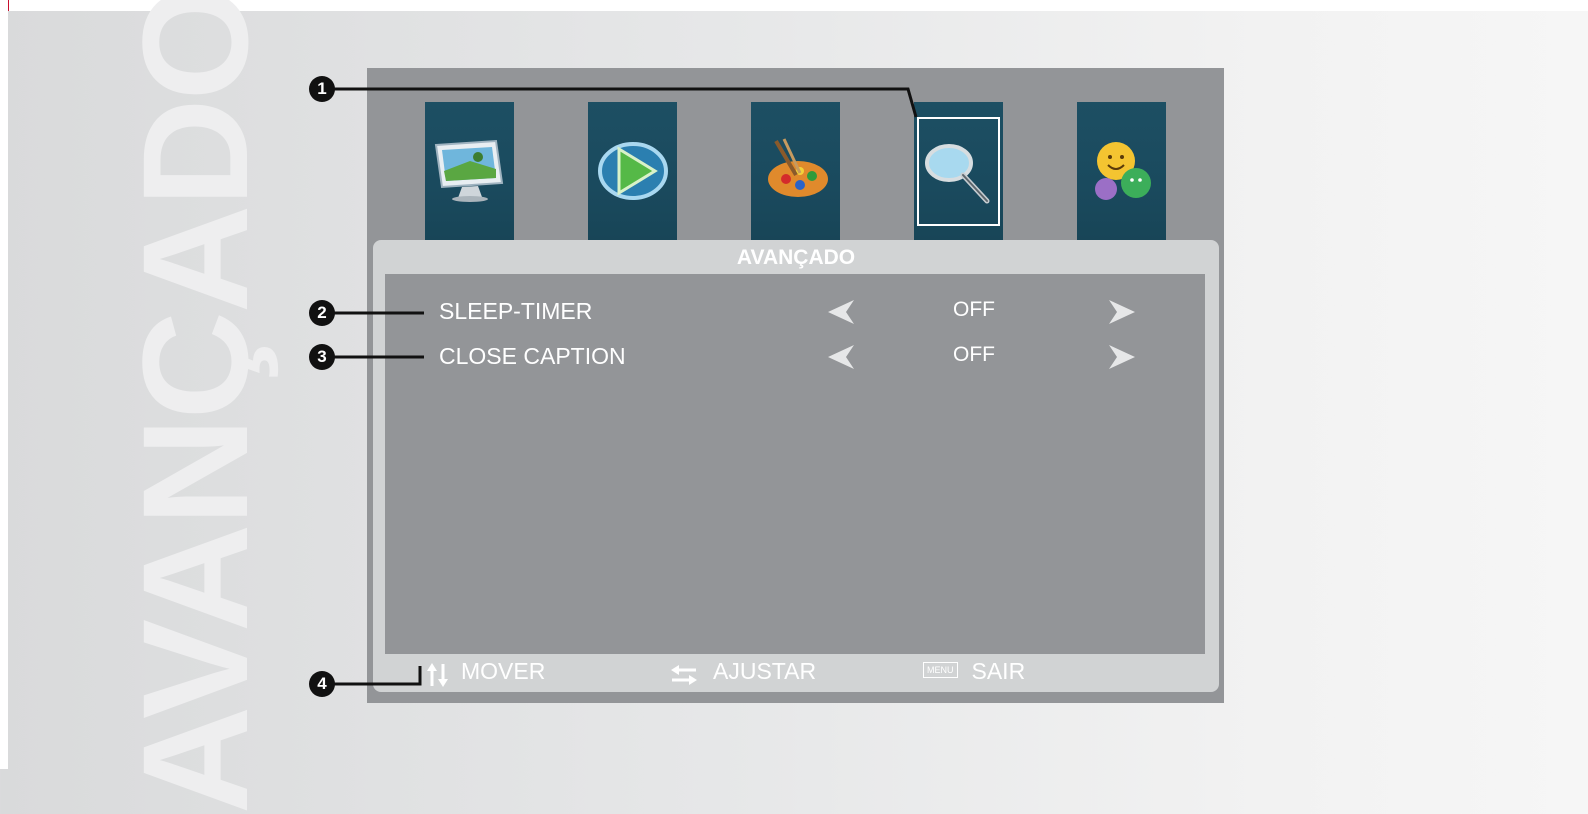  I want to click on callout-4: 4, so click(322, 684).